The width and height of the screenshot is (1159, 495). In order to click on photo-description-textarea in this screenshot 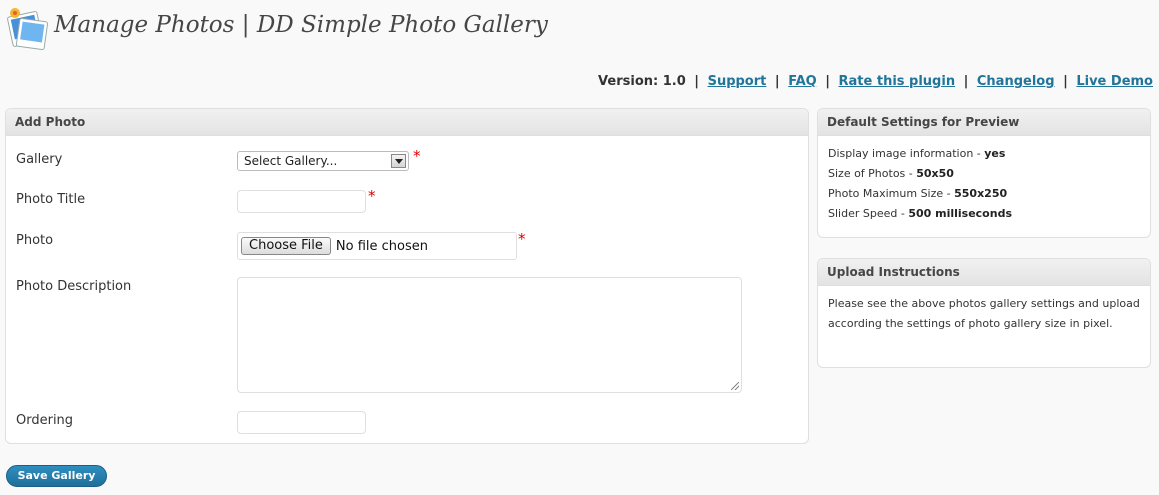, I will do `click(489, 335)`.